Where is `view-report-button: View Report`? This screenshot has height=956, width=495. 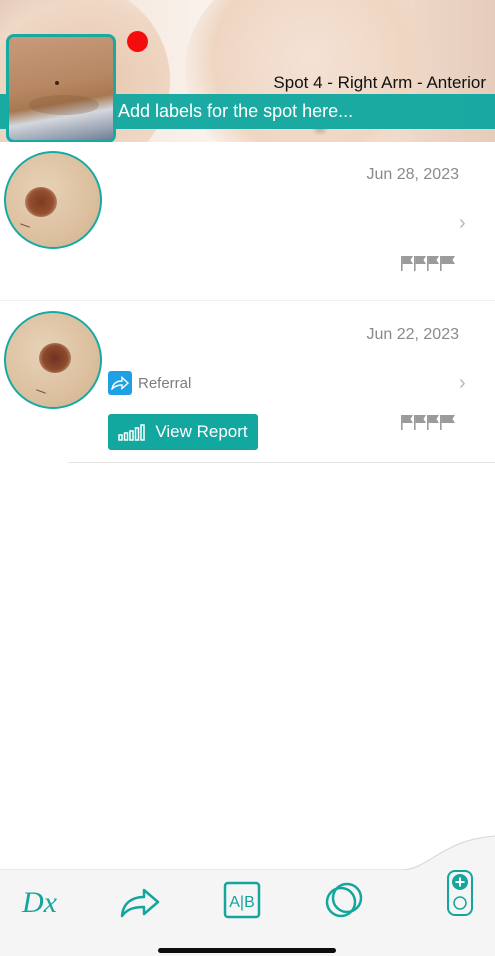
view-report-button: View Report is located at coordinates (183, 432).